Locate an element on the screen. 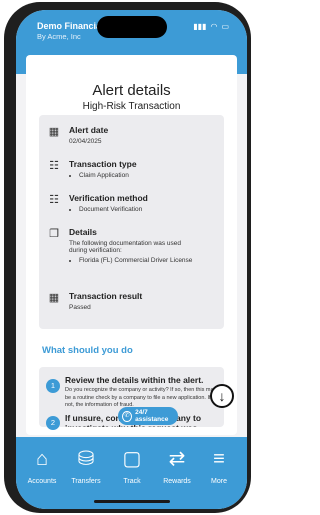  wifi-icon: ◠ is located at coordinates (214, 26).